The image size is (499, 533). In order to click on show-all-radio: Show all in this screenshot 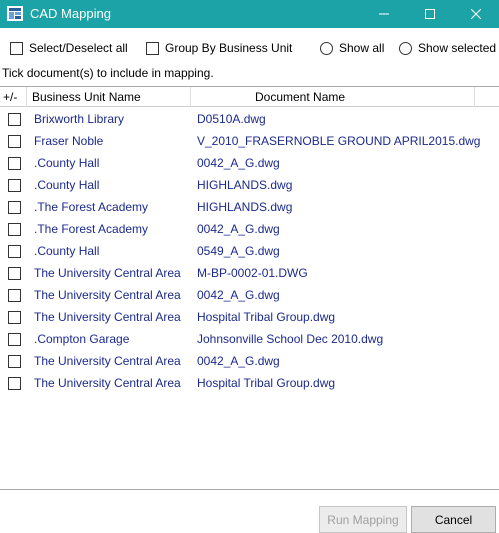, I will do `click(352, 48)`.